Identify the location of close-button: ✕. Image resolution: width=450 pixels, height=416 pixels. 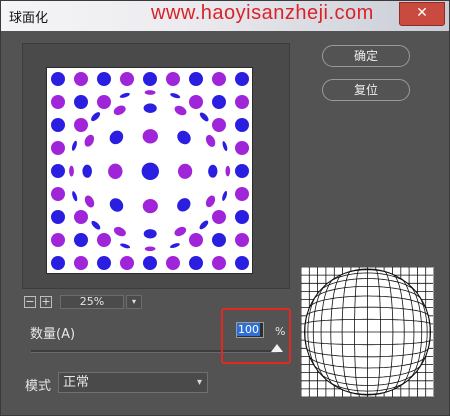
(422, 14).